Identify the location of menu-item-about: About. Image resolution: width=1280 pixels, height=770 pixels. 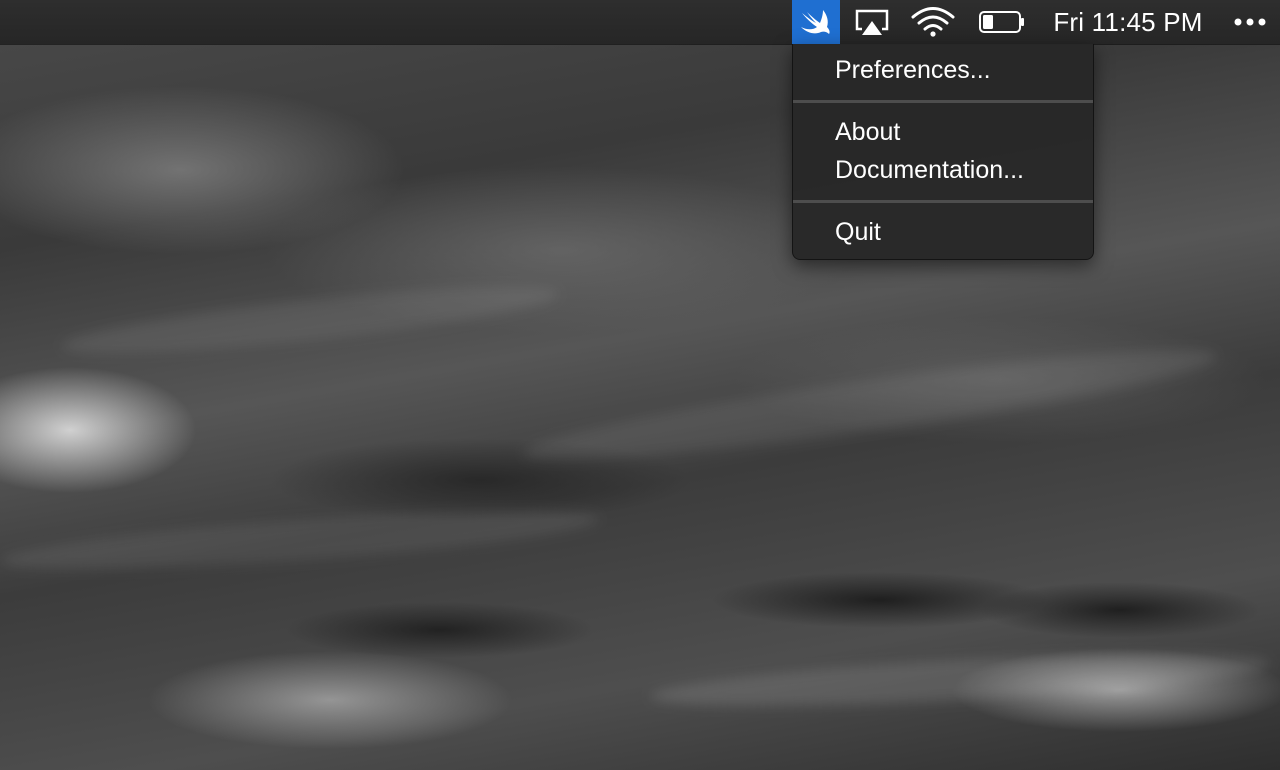
(943, 132).